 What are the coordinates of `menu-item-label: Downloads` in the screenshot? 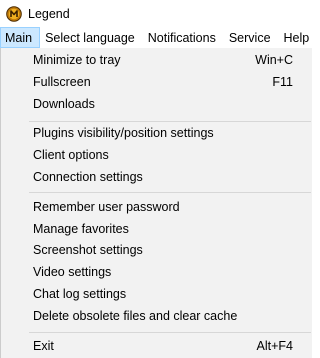 It's located at (64, 104).